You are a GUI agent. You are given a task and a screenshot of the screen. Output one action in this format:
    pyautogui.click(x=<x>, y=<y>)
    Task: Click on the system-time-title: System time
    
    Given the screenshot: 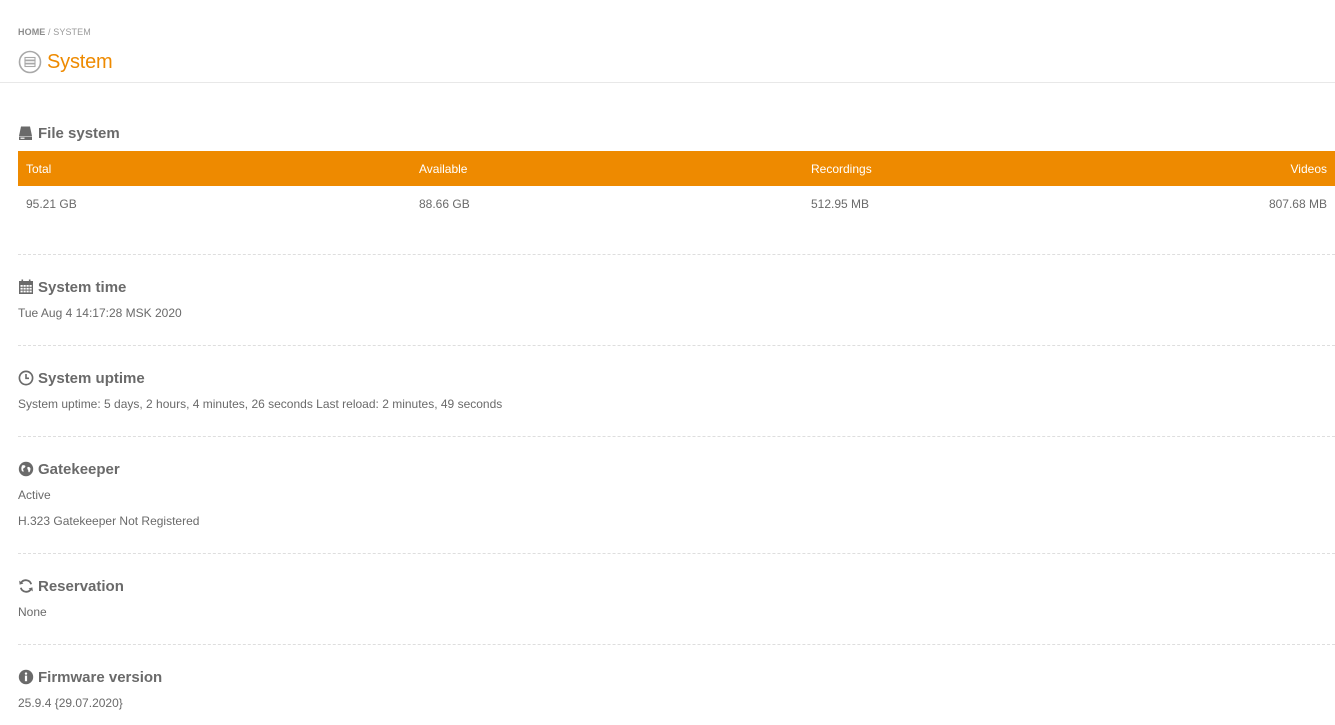 What is the action you would take?
    pyautogui.click(x=82, y=287)
    